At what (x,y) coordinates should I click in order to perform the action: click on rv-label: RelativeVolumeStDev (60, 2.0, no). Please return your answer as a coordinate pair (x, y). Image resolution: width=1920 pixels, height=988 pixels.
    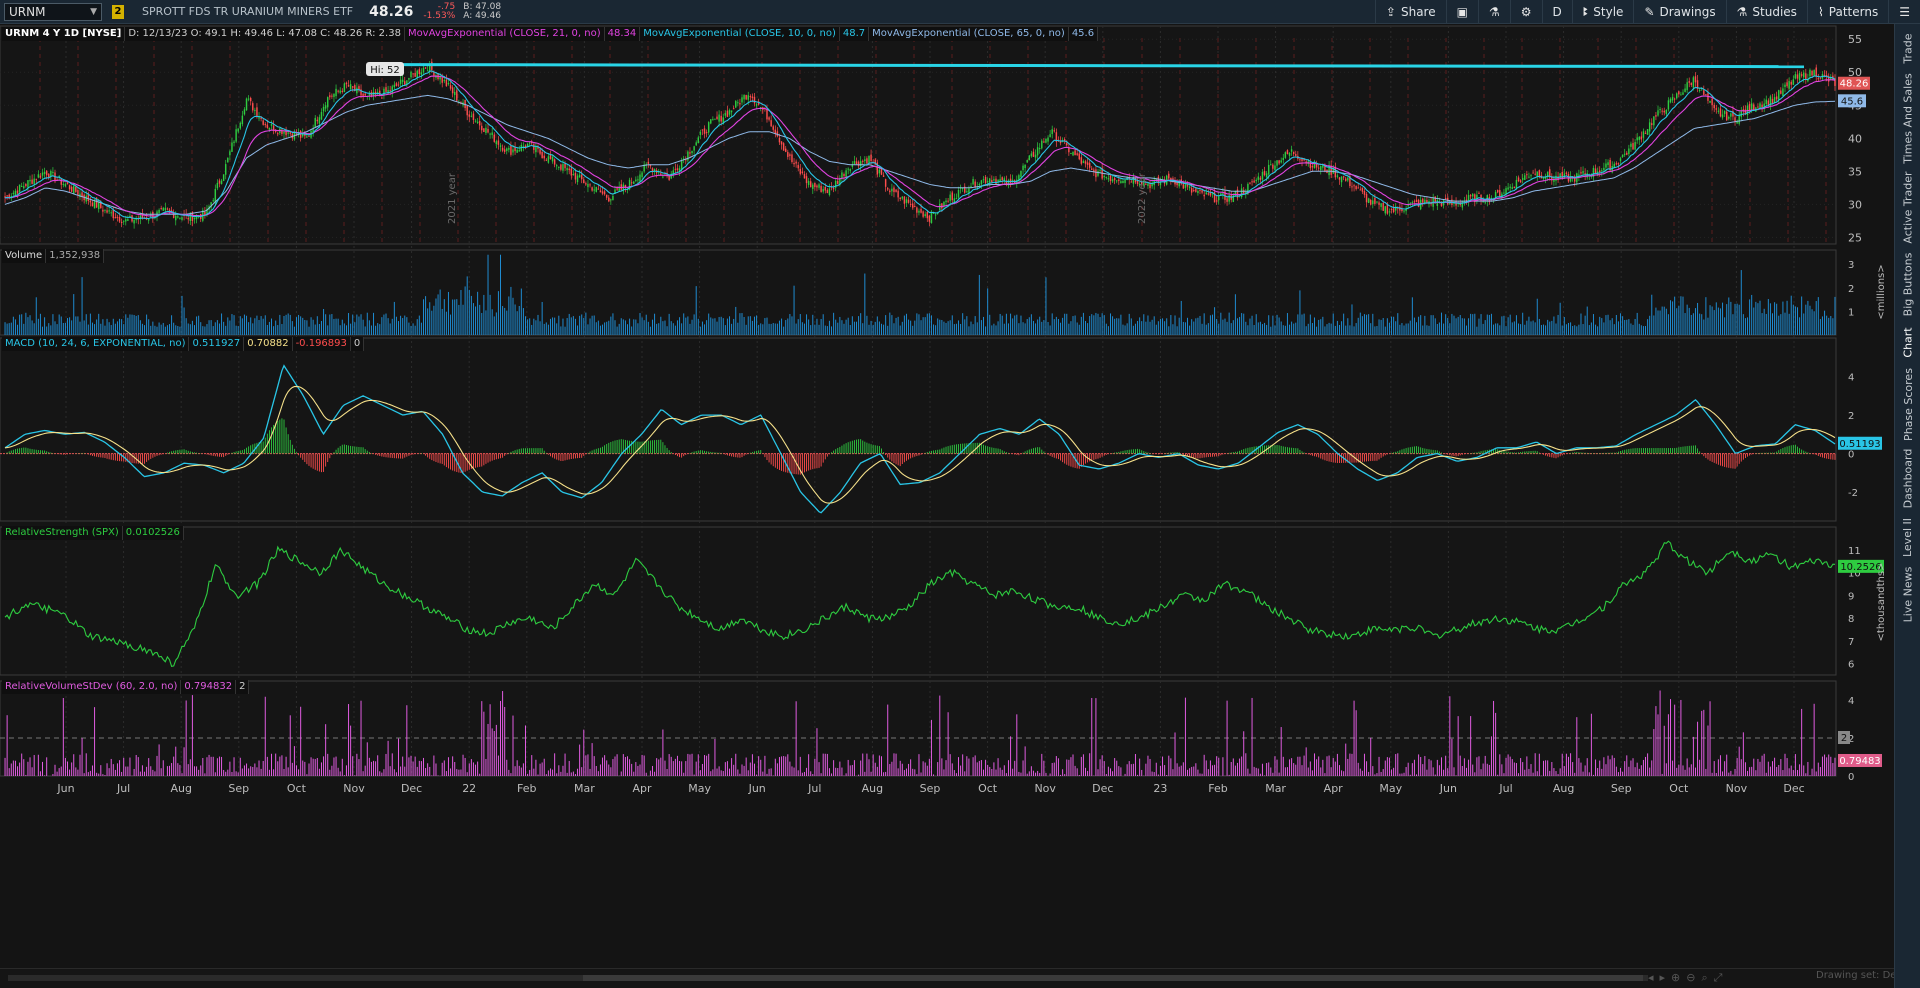
    Looking at the image, I should click on (92, 687).